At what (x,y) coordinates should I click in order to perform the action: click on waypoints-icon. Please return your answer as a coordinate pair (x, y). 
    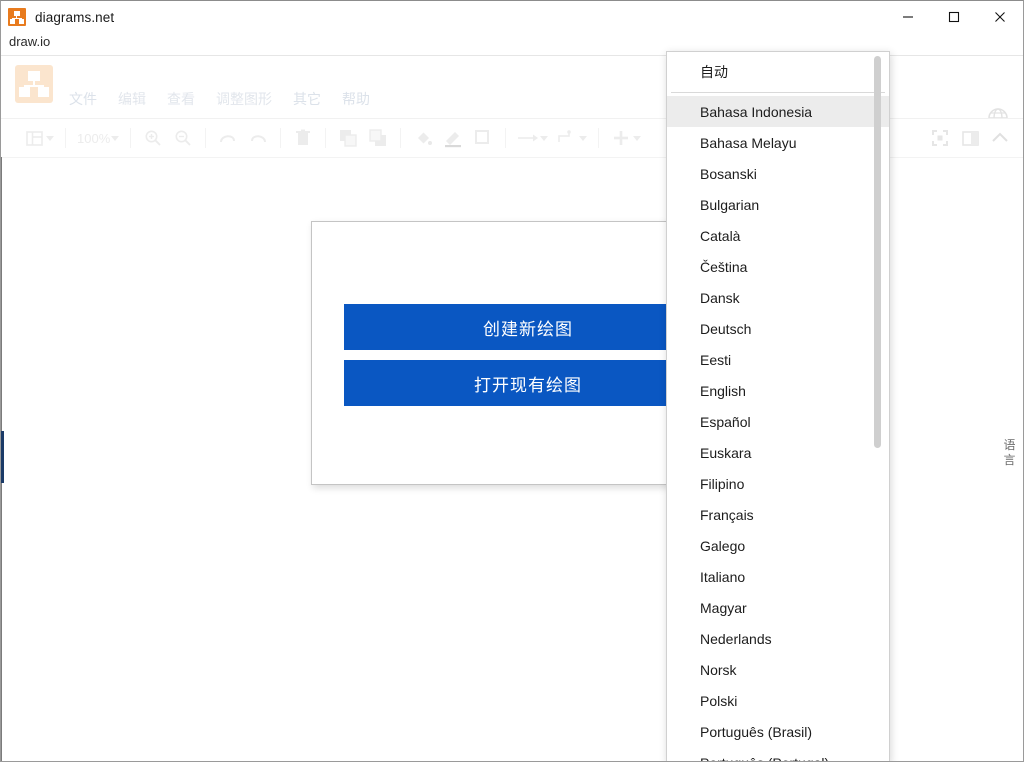
    Looking at the image, I should click on (567, 138).